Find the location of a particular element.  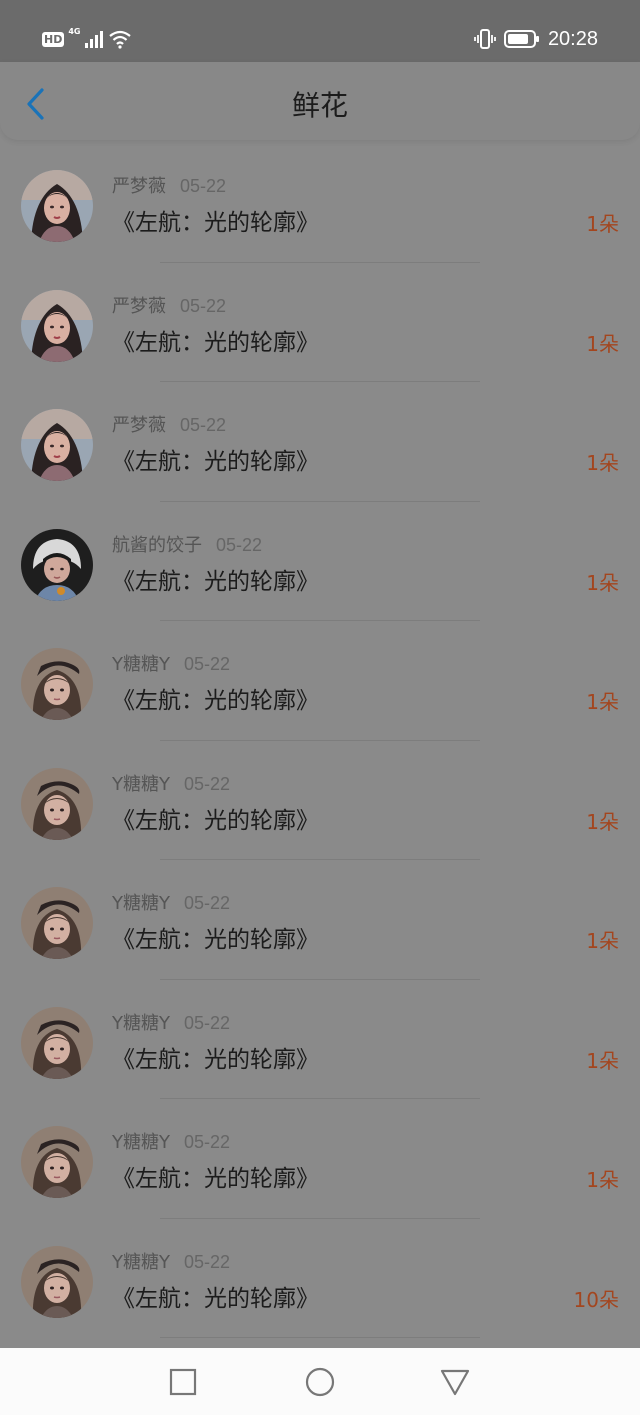

system-nav-bar is located at coordinates (320, 1381).